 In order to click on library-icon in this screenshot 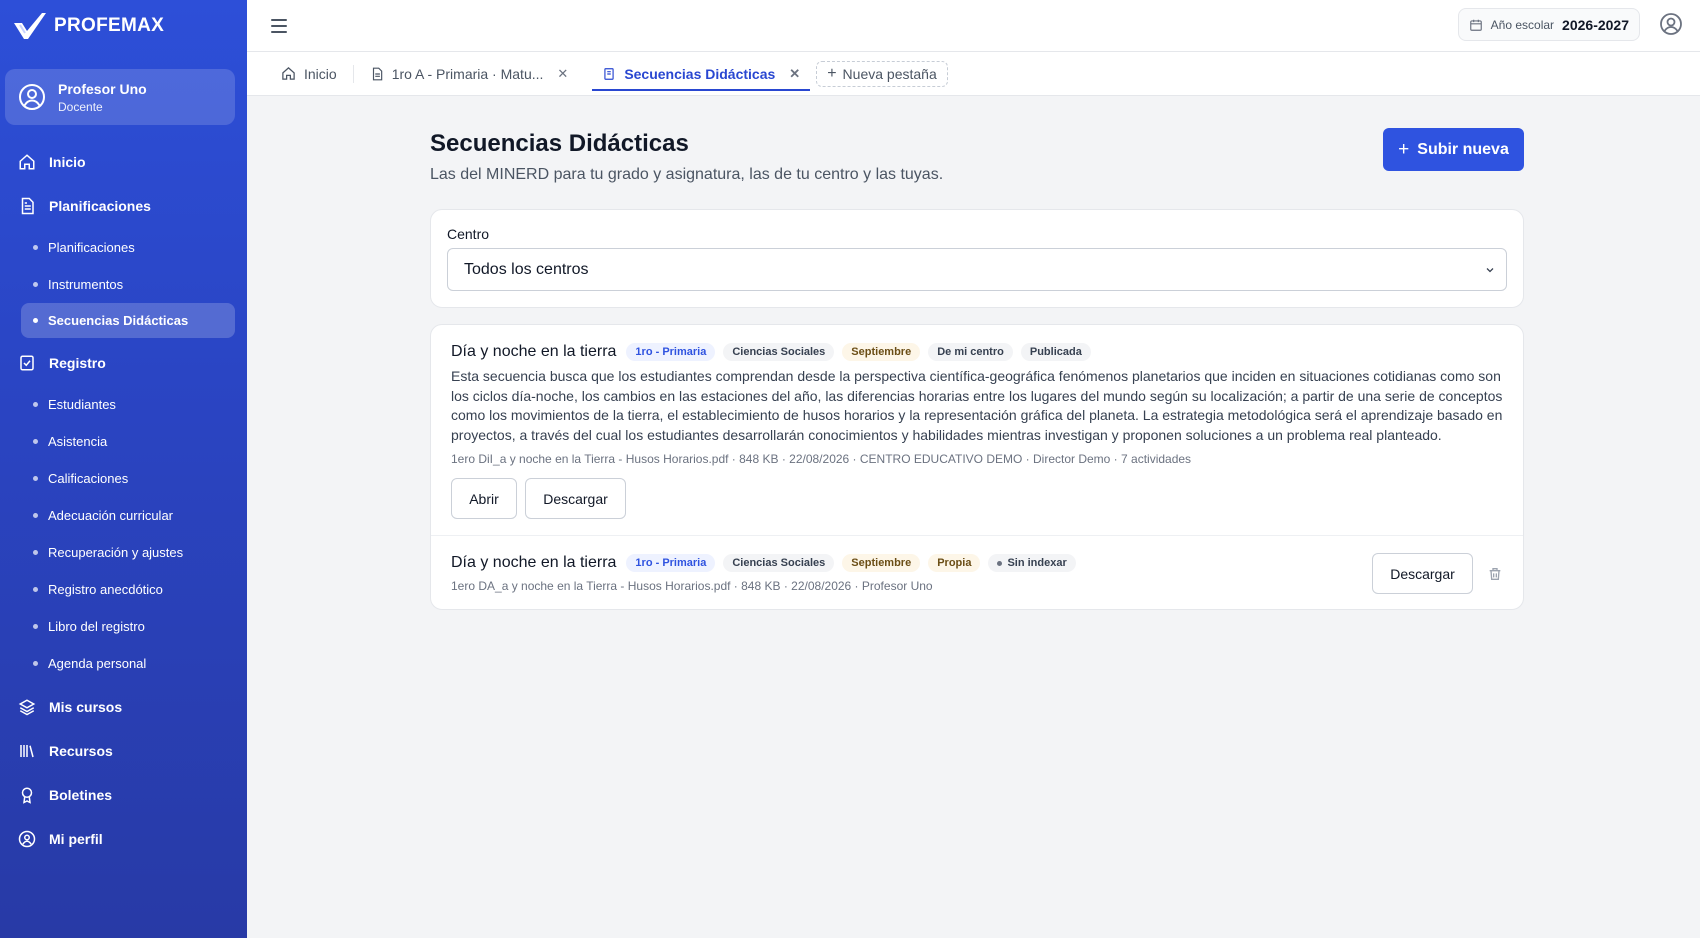, I will do `click(27, 751)`.